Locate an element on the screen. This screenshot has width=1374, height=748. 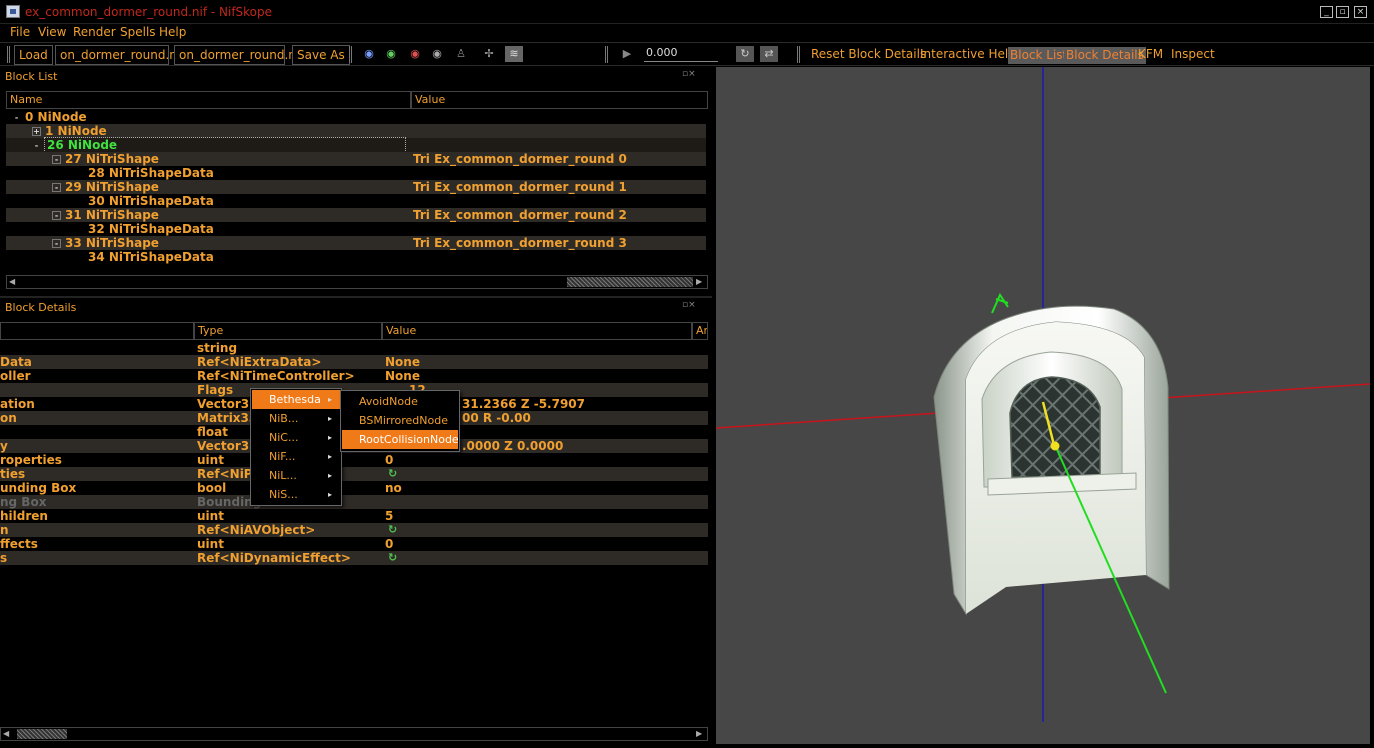
menu-file: File is located at coordinates (20, 32).